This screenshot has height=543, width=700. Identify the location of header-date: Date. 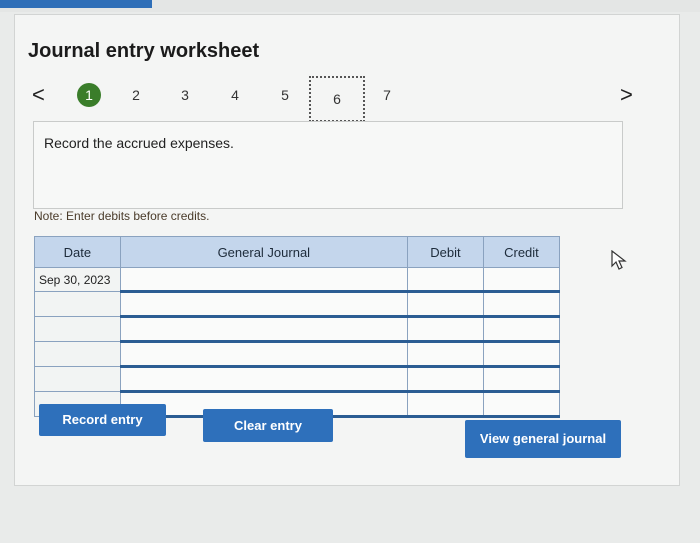
(77, 252).